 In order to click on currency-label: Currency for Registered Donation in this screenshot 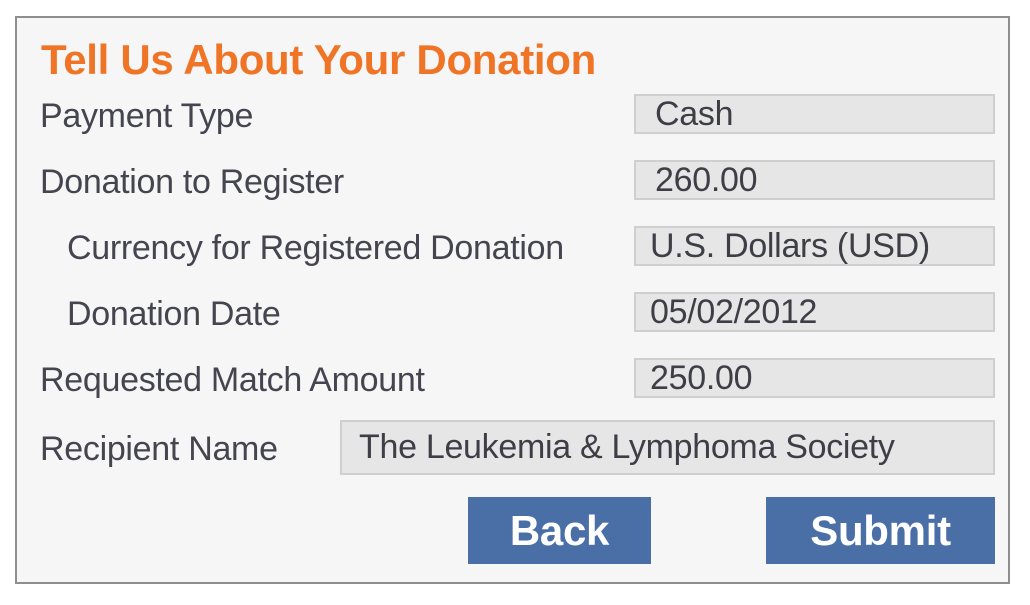, I will do `click(315, 248)`.